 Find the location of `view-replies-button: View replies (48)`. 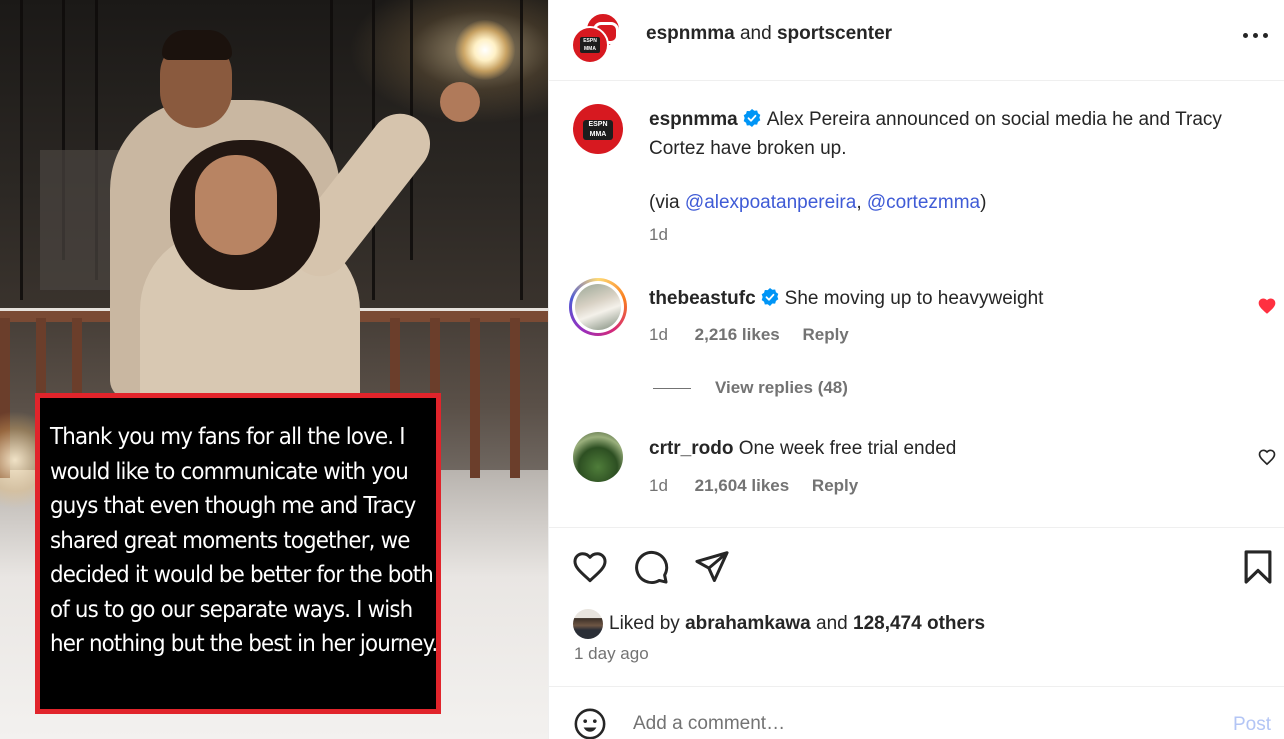

view-replies-button: View replies (48) is located at coordinates (750, 388).